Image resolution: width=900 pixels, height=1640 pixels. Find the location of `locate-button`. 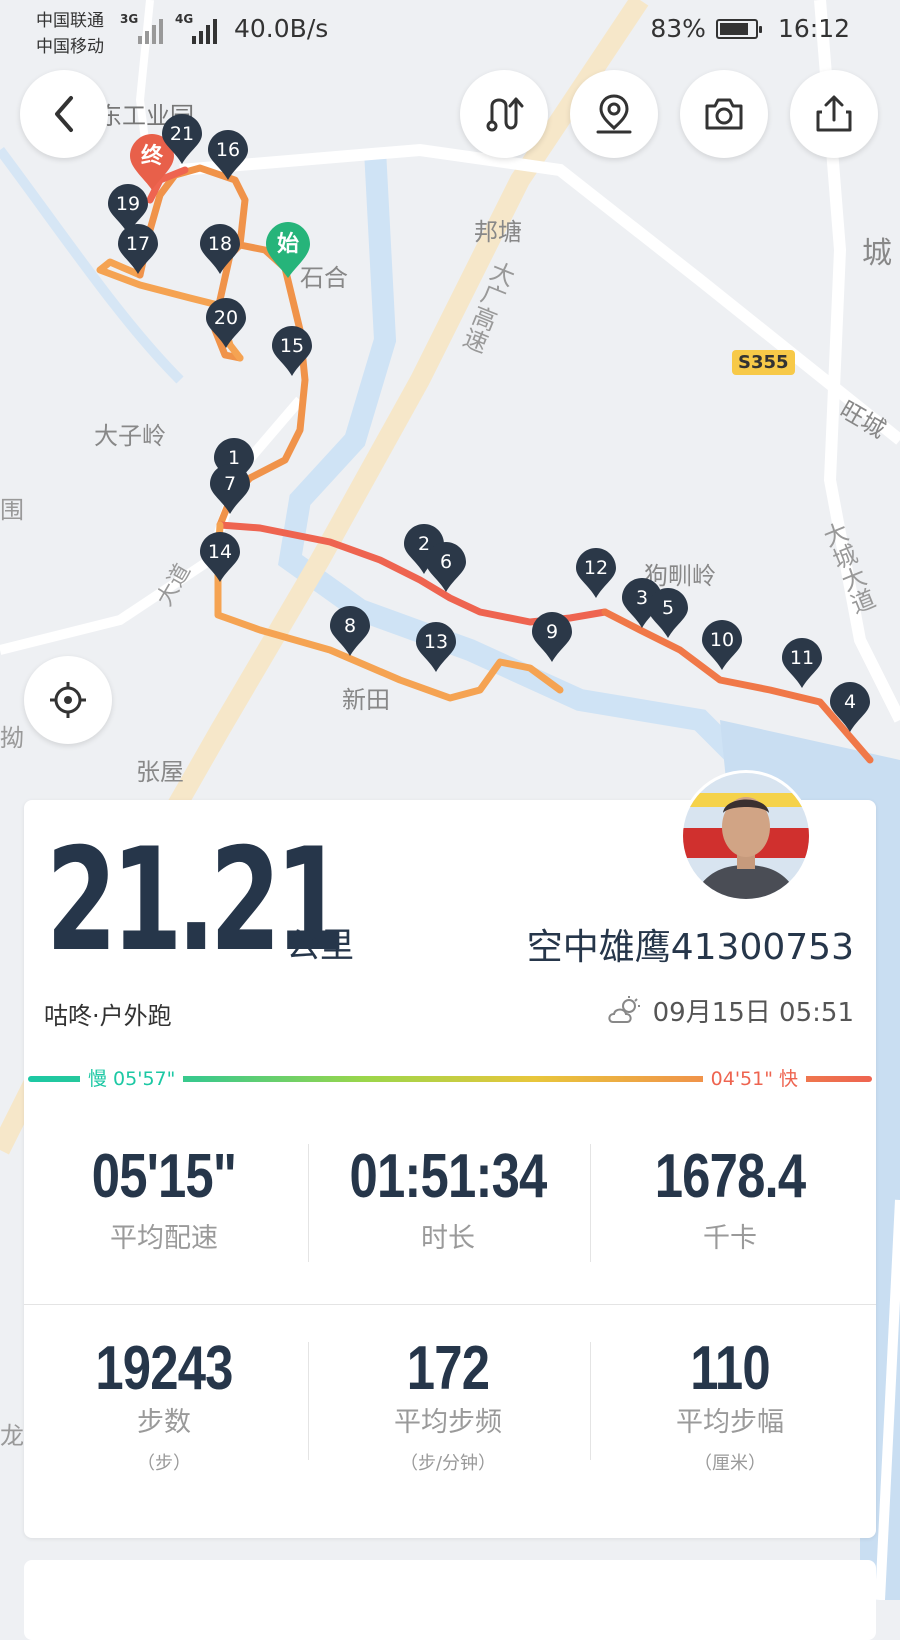

locate-button is located at coordinates (68, 700).